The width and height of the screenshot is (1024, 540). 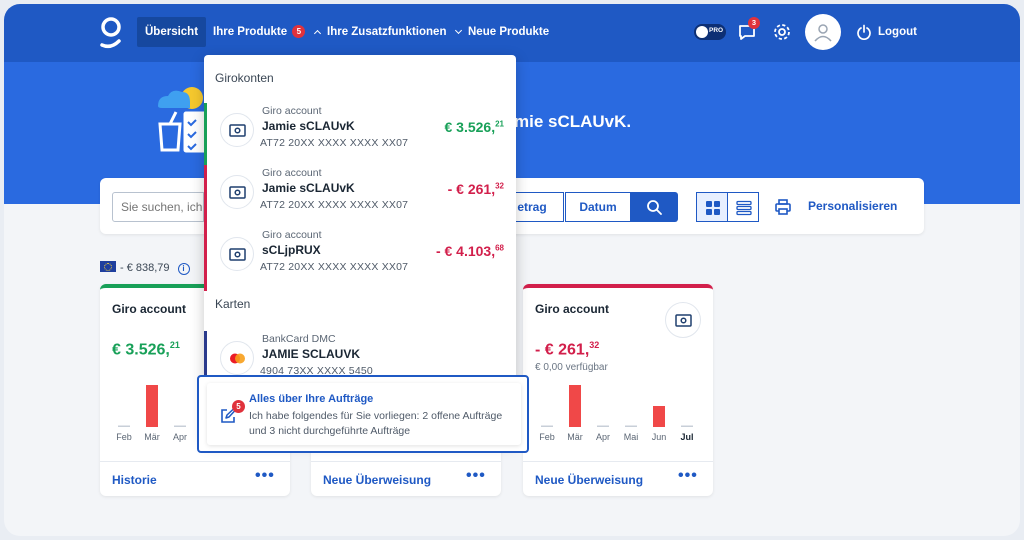 I want to click on orders-count-badge: 5, so click(x=238, y=406).